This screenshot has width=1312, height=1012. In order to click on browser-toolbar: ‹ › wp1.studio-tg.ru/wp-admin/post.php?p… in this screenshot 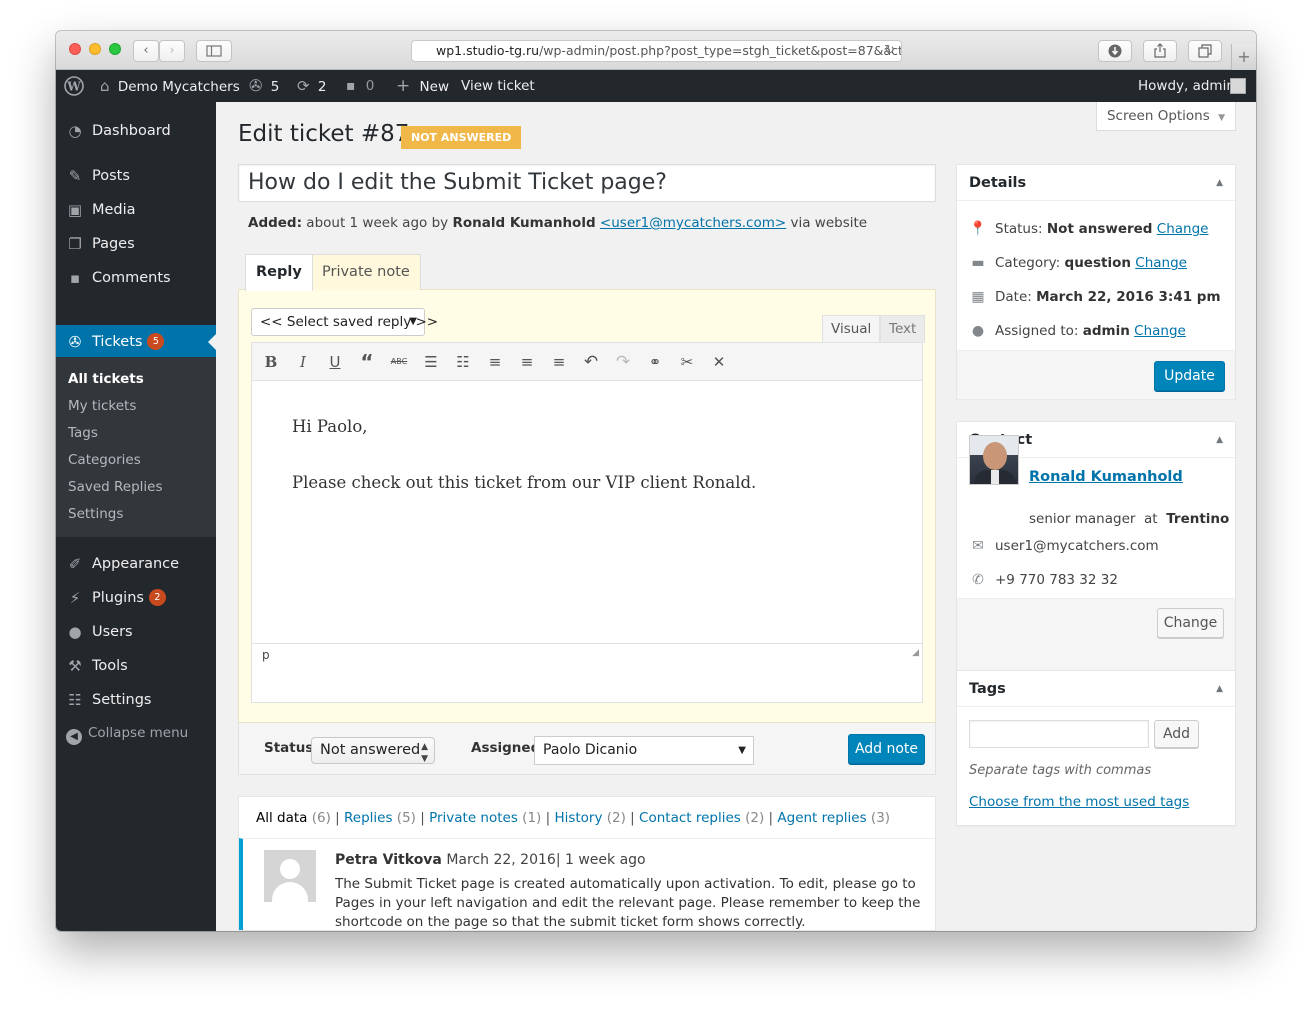, I will do `click(656, 50)`.